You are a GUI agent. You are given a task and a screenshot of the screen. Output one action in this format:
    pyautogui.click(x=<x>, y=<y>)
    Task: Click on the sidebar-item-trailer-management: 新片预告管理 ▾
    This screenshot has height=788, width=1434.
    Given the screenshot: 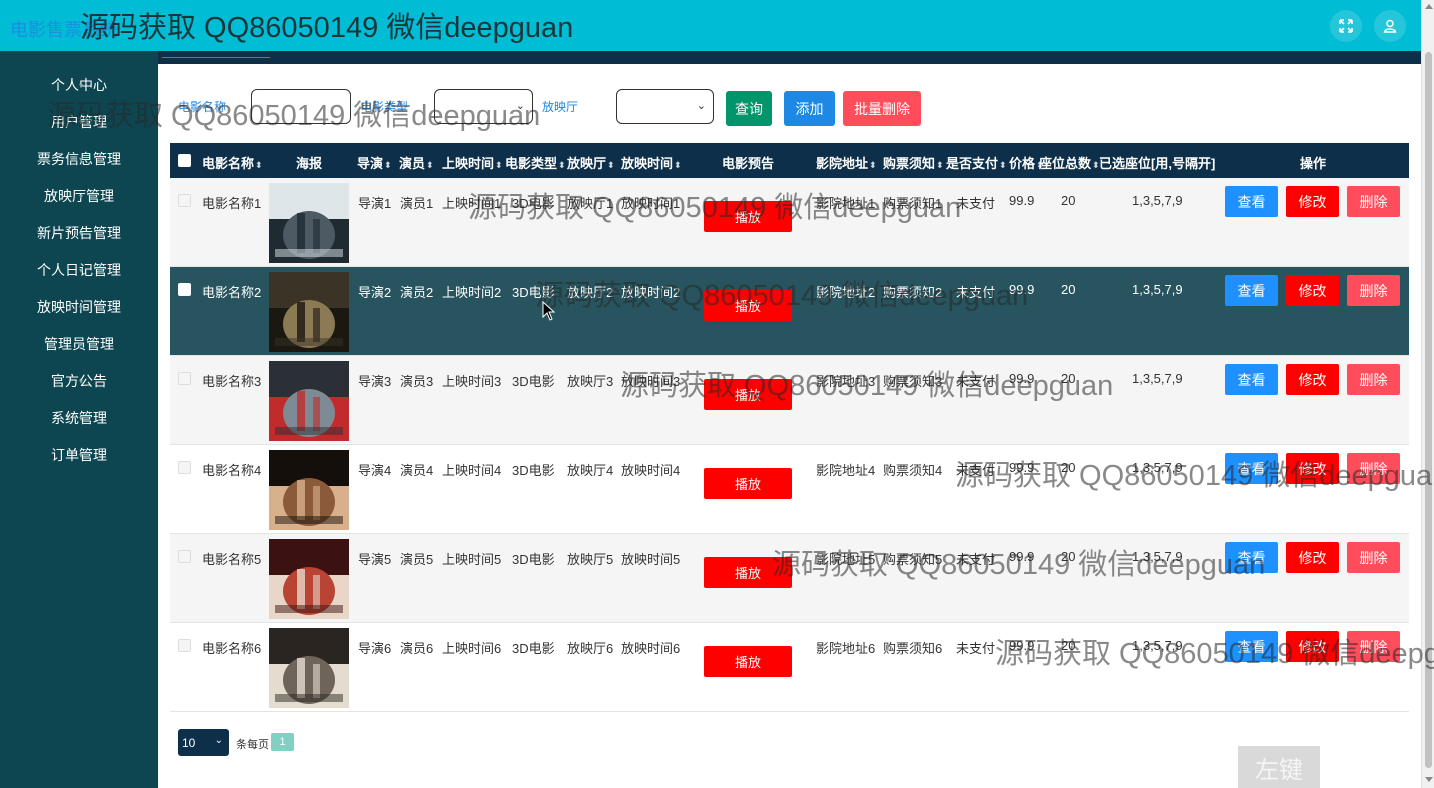 What is the action you would take?
    pyautogui.click(x=79, y=233)
    